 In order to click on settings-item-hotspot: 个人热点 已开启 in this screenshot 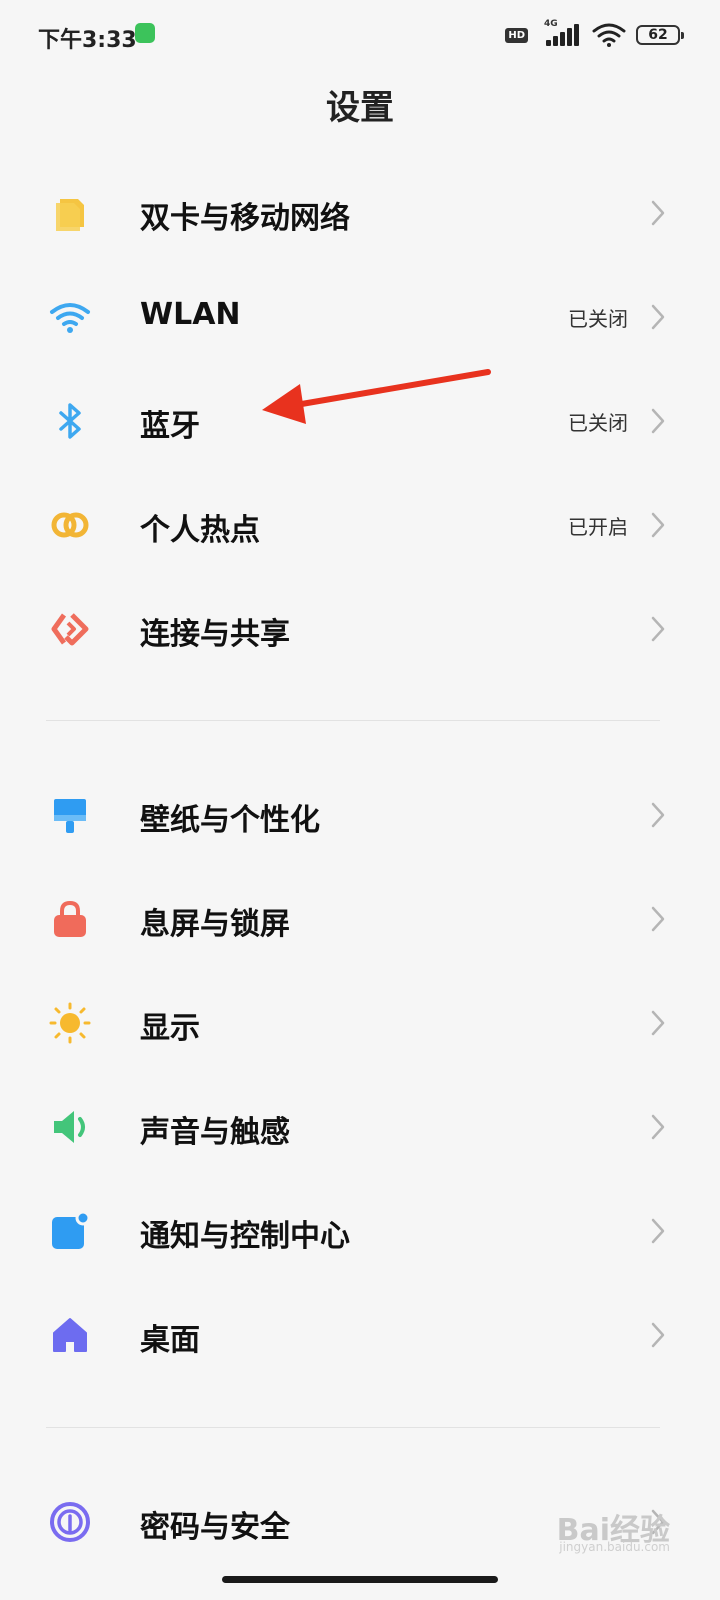, I will do `click(360, 525)`.